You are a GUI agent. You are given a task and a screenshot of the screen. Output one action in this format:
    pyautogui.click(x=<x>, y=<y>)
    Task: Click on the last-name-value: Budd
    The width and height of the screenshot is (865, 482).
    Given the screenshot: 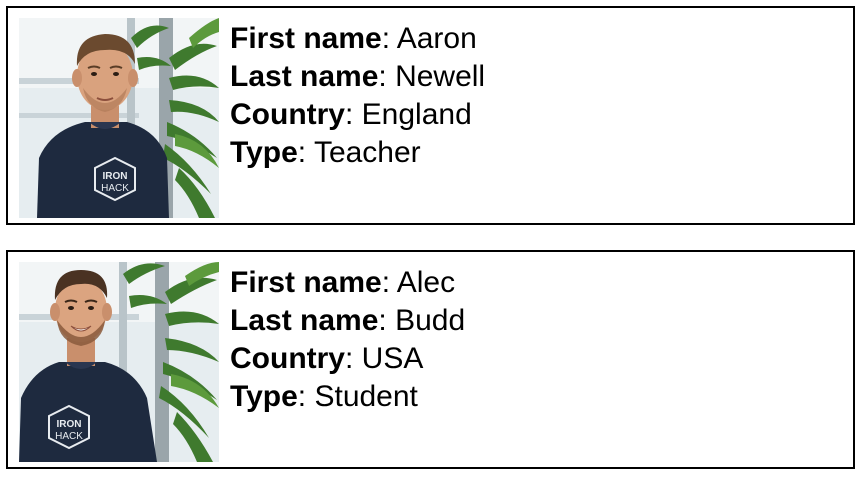 What is the action you would take?
    pyautogui.click(x=430, y=320)
    